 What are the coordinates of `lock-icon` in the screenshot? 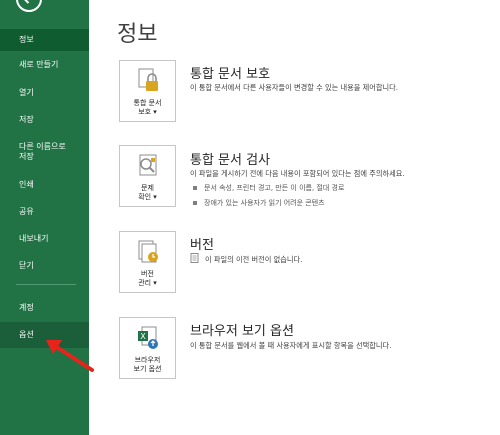 It's located at (148, 79).